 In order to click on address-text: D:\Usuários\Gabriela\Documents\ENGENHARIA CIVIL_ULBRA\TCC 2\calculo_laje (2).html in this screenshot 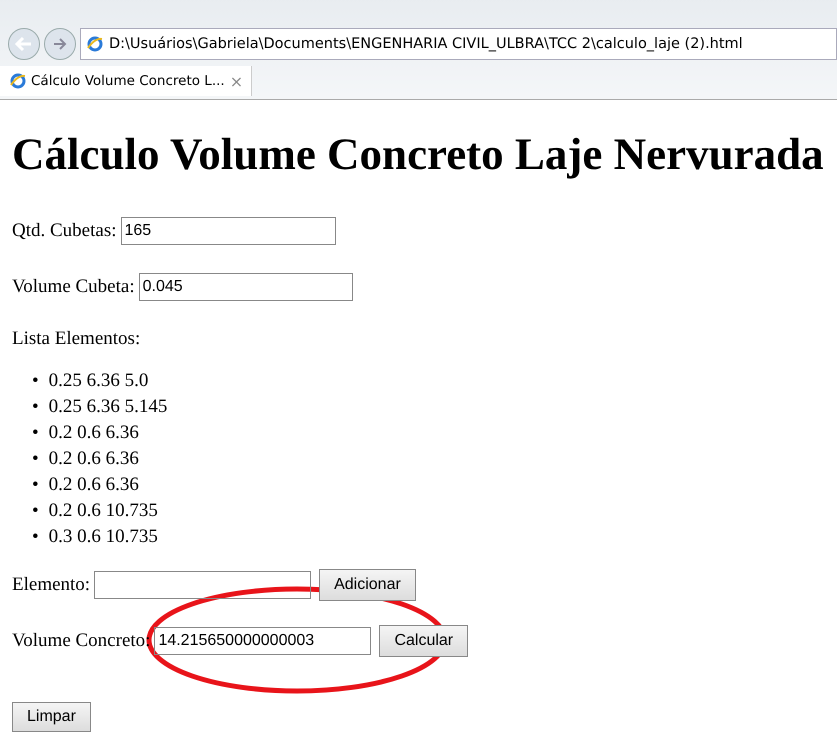, I will do `click(426, 44)`.